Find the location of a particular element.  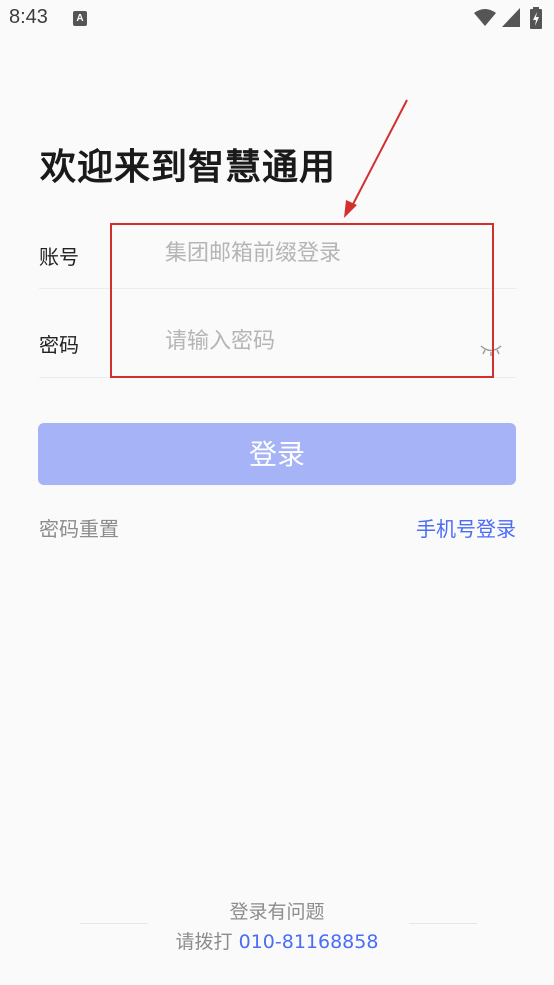

password-label: 密码 is located at coordinates (59, 345).